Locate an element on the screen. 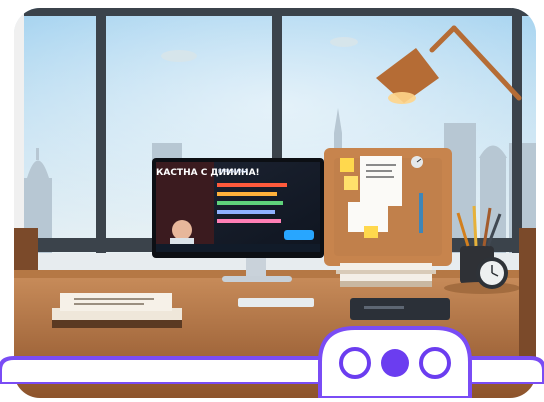  book-stack is located at coordinates (117, 310).